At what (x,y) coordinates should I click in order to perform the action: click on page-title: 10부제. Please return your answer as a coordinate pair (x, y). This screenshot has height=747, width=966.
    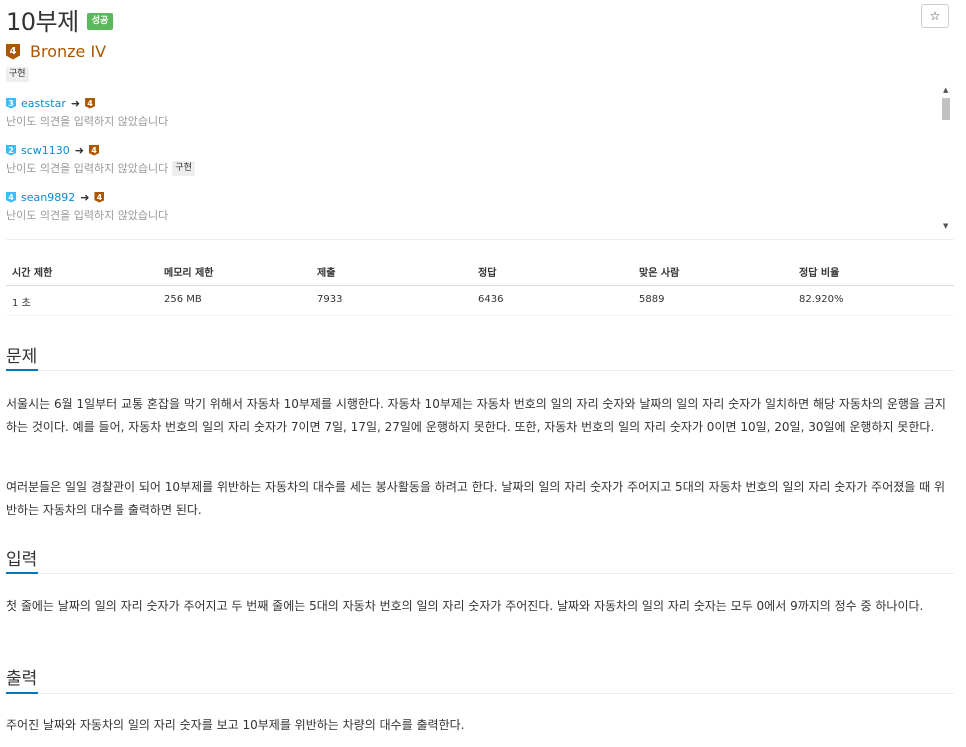
    Looking at the image, I should click on (42, 21).